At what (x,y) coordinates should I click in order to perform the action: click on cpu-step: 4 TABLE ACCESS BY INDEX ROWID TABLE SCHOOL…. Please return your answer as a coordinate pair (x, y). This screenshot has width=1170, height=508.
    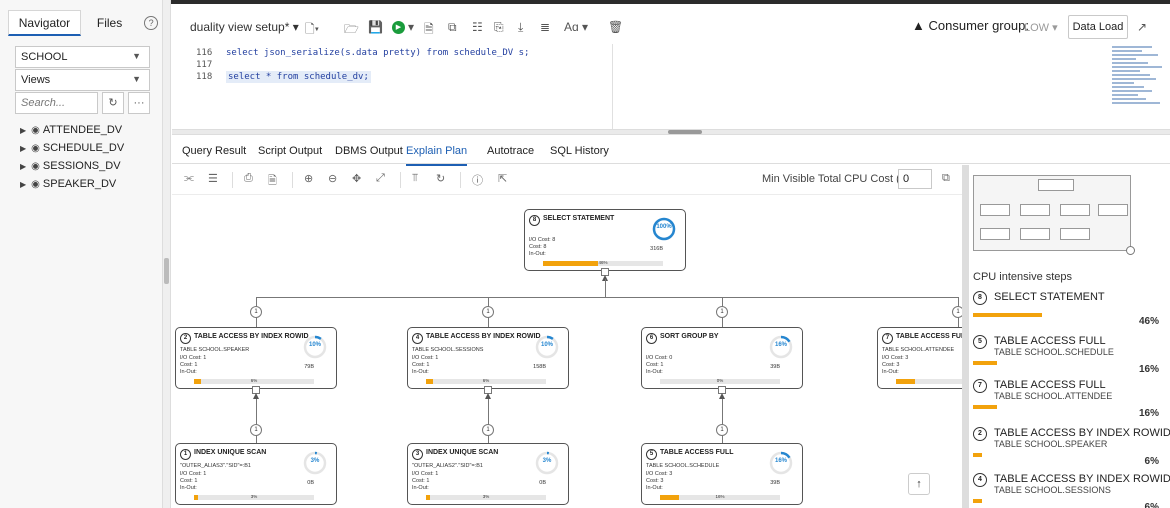
    Looking at the image, I should click on (1071, 489).